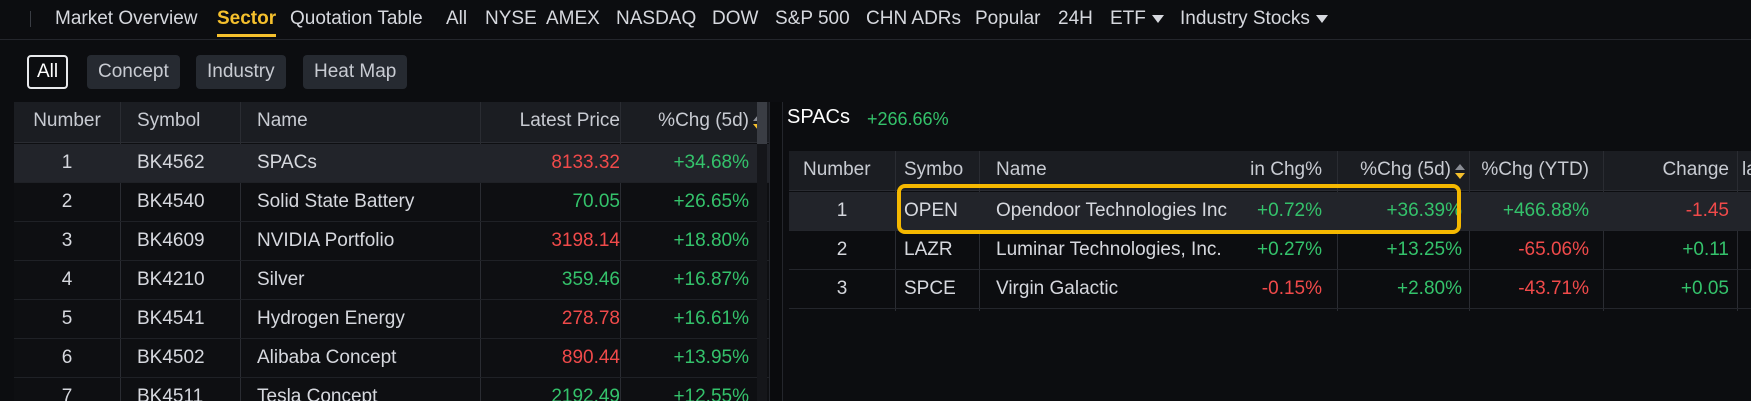  What do you see at coordinates (171, 279) in the screenshot?
I see `row-symbol: BK4210` at bounding box center [171, 279].